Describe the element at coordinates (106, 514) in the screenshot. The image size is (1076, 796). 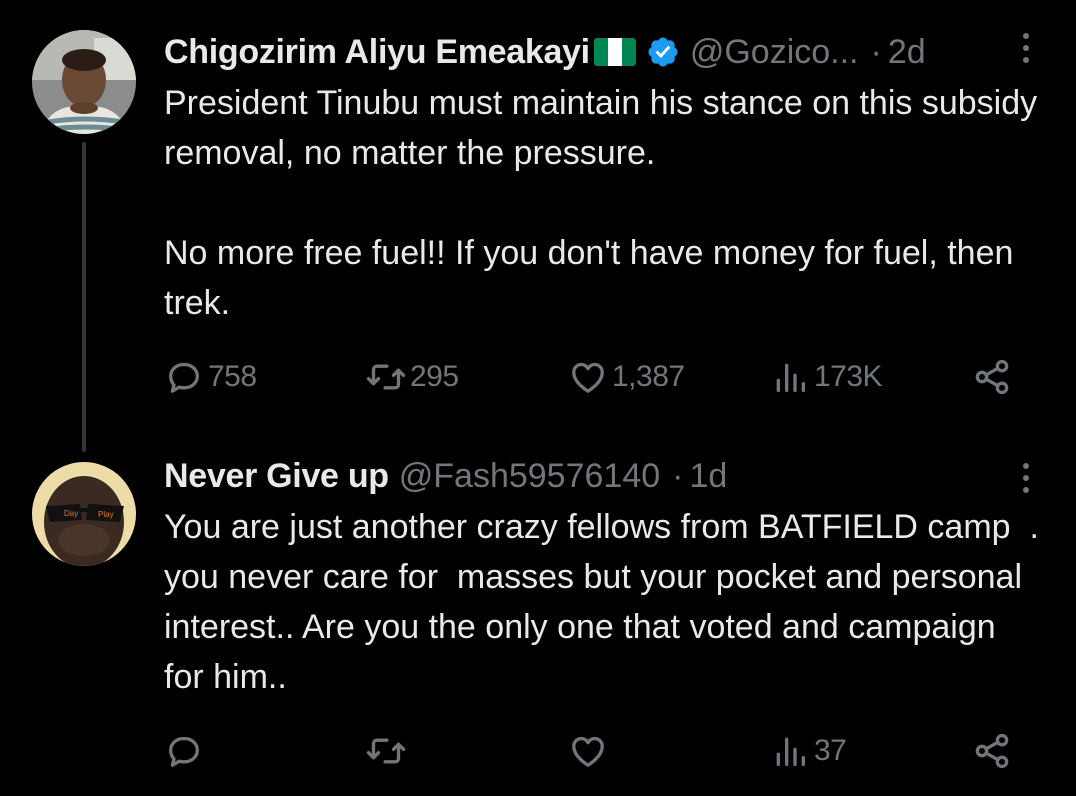
I see `sunglasses-text-play: Play` at that location.